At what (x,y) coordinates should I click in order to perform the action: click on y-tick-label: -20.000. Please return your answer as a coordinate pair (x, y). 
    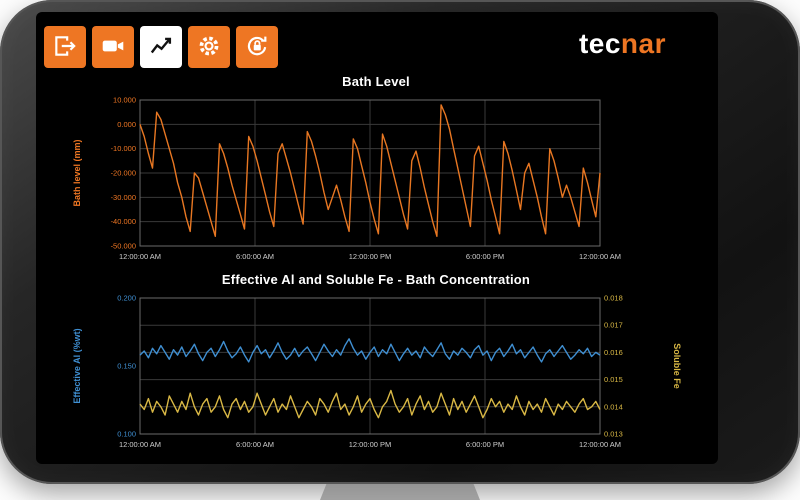
    Looking at the image, I should click on (123, 173).